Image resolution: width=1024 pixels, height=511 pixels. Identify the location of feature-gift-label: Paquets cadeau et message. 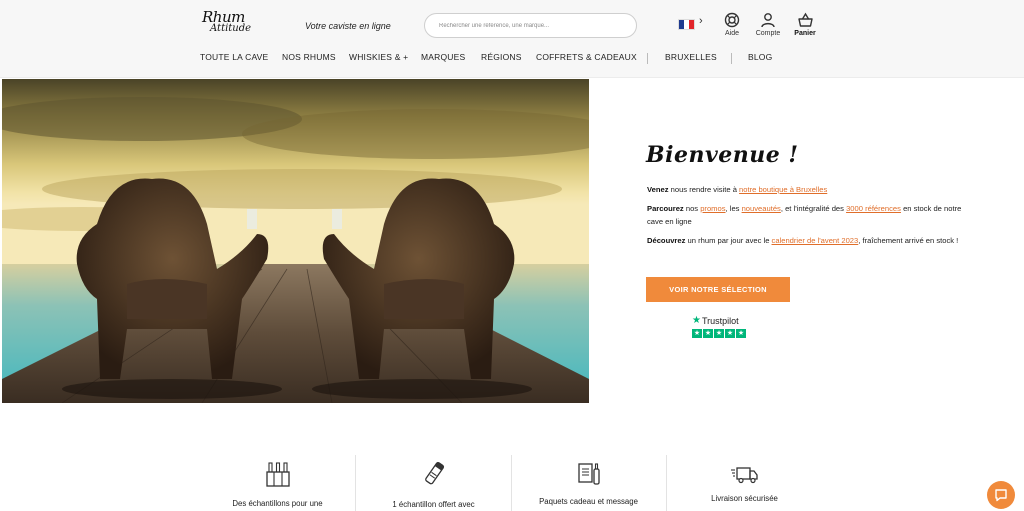
(588, 501).